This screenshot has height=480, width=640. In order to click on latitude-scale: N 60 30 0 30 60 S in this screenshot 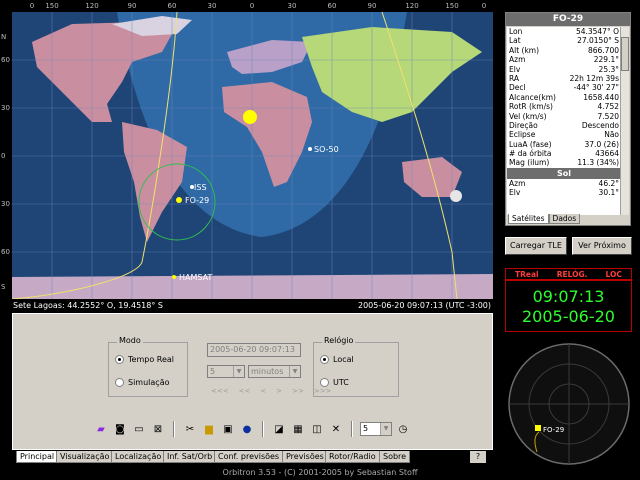, I will do `click(6, 155)`.